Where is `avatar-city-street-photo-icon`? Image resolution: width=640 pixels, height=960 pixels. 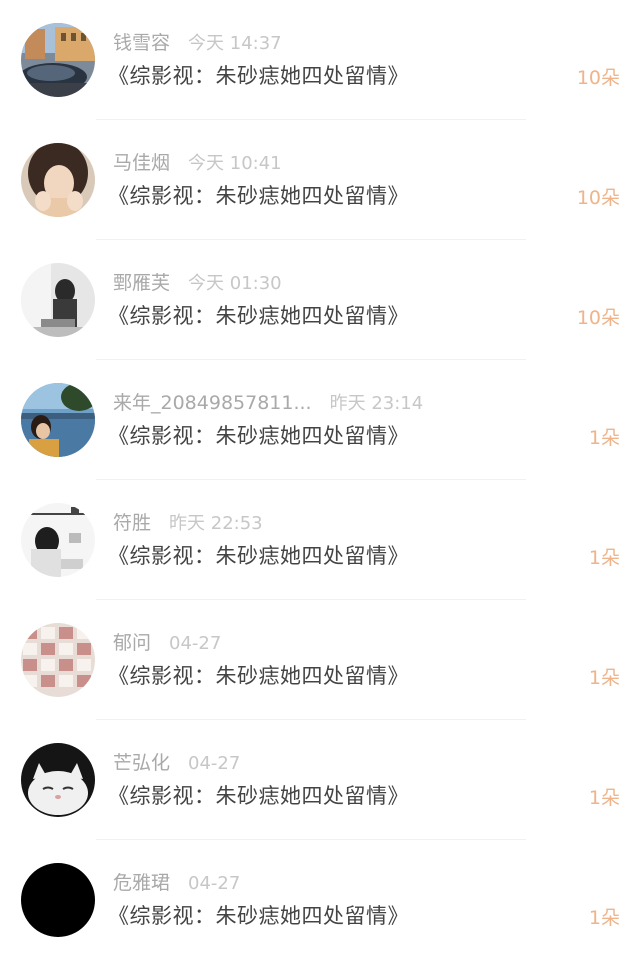 avatar-city-street-photo-icon is located at coordinates (58, 60).